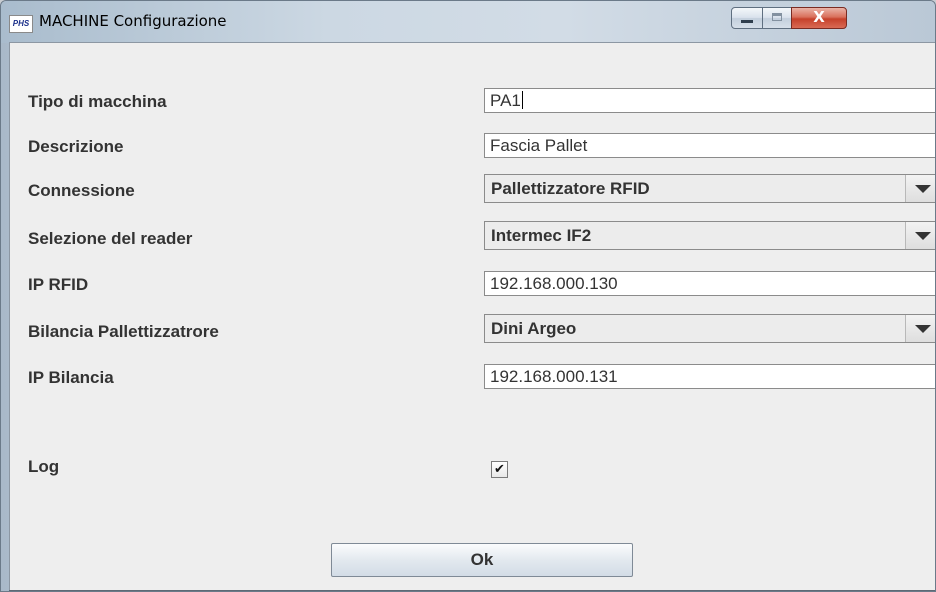 The width and height of the screenshot is (936, 592). What do you see at coordinates (534, 328) in the screenshot?
I see `scale-selected-value: Dini Argeo` at bounding box center [534, 328].